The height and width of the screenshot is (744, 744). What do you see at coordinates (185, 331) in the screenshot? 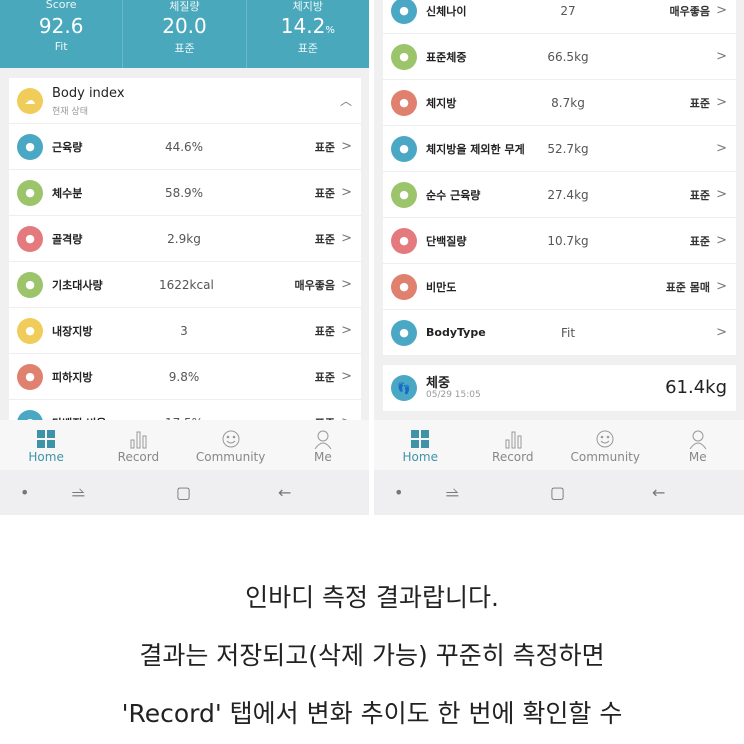
I see `list-item: ● 내장지방 3 표준 >` at bounding box center [185, 331].